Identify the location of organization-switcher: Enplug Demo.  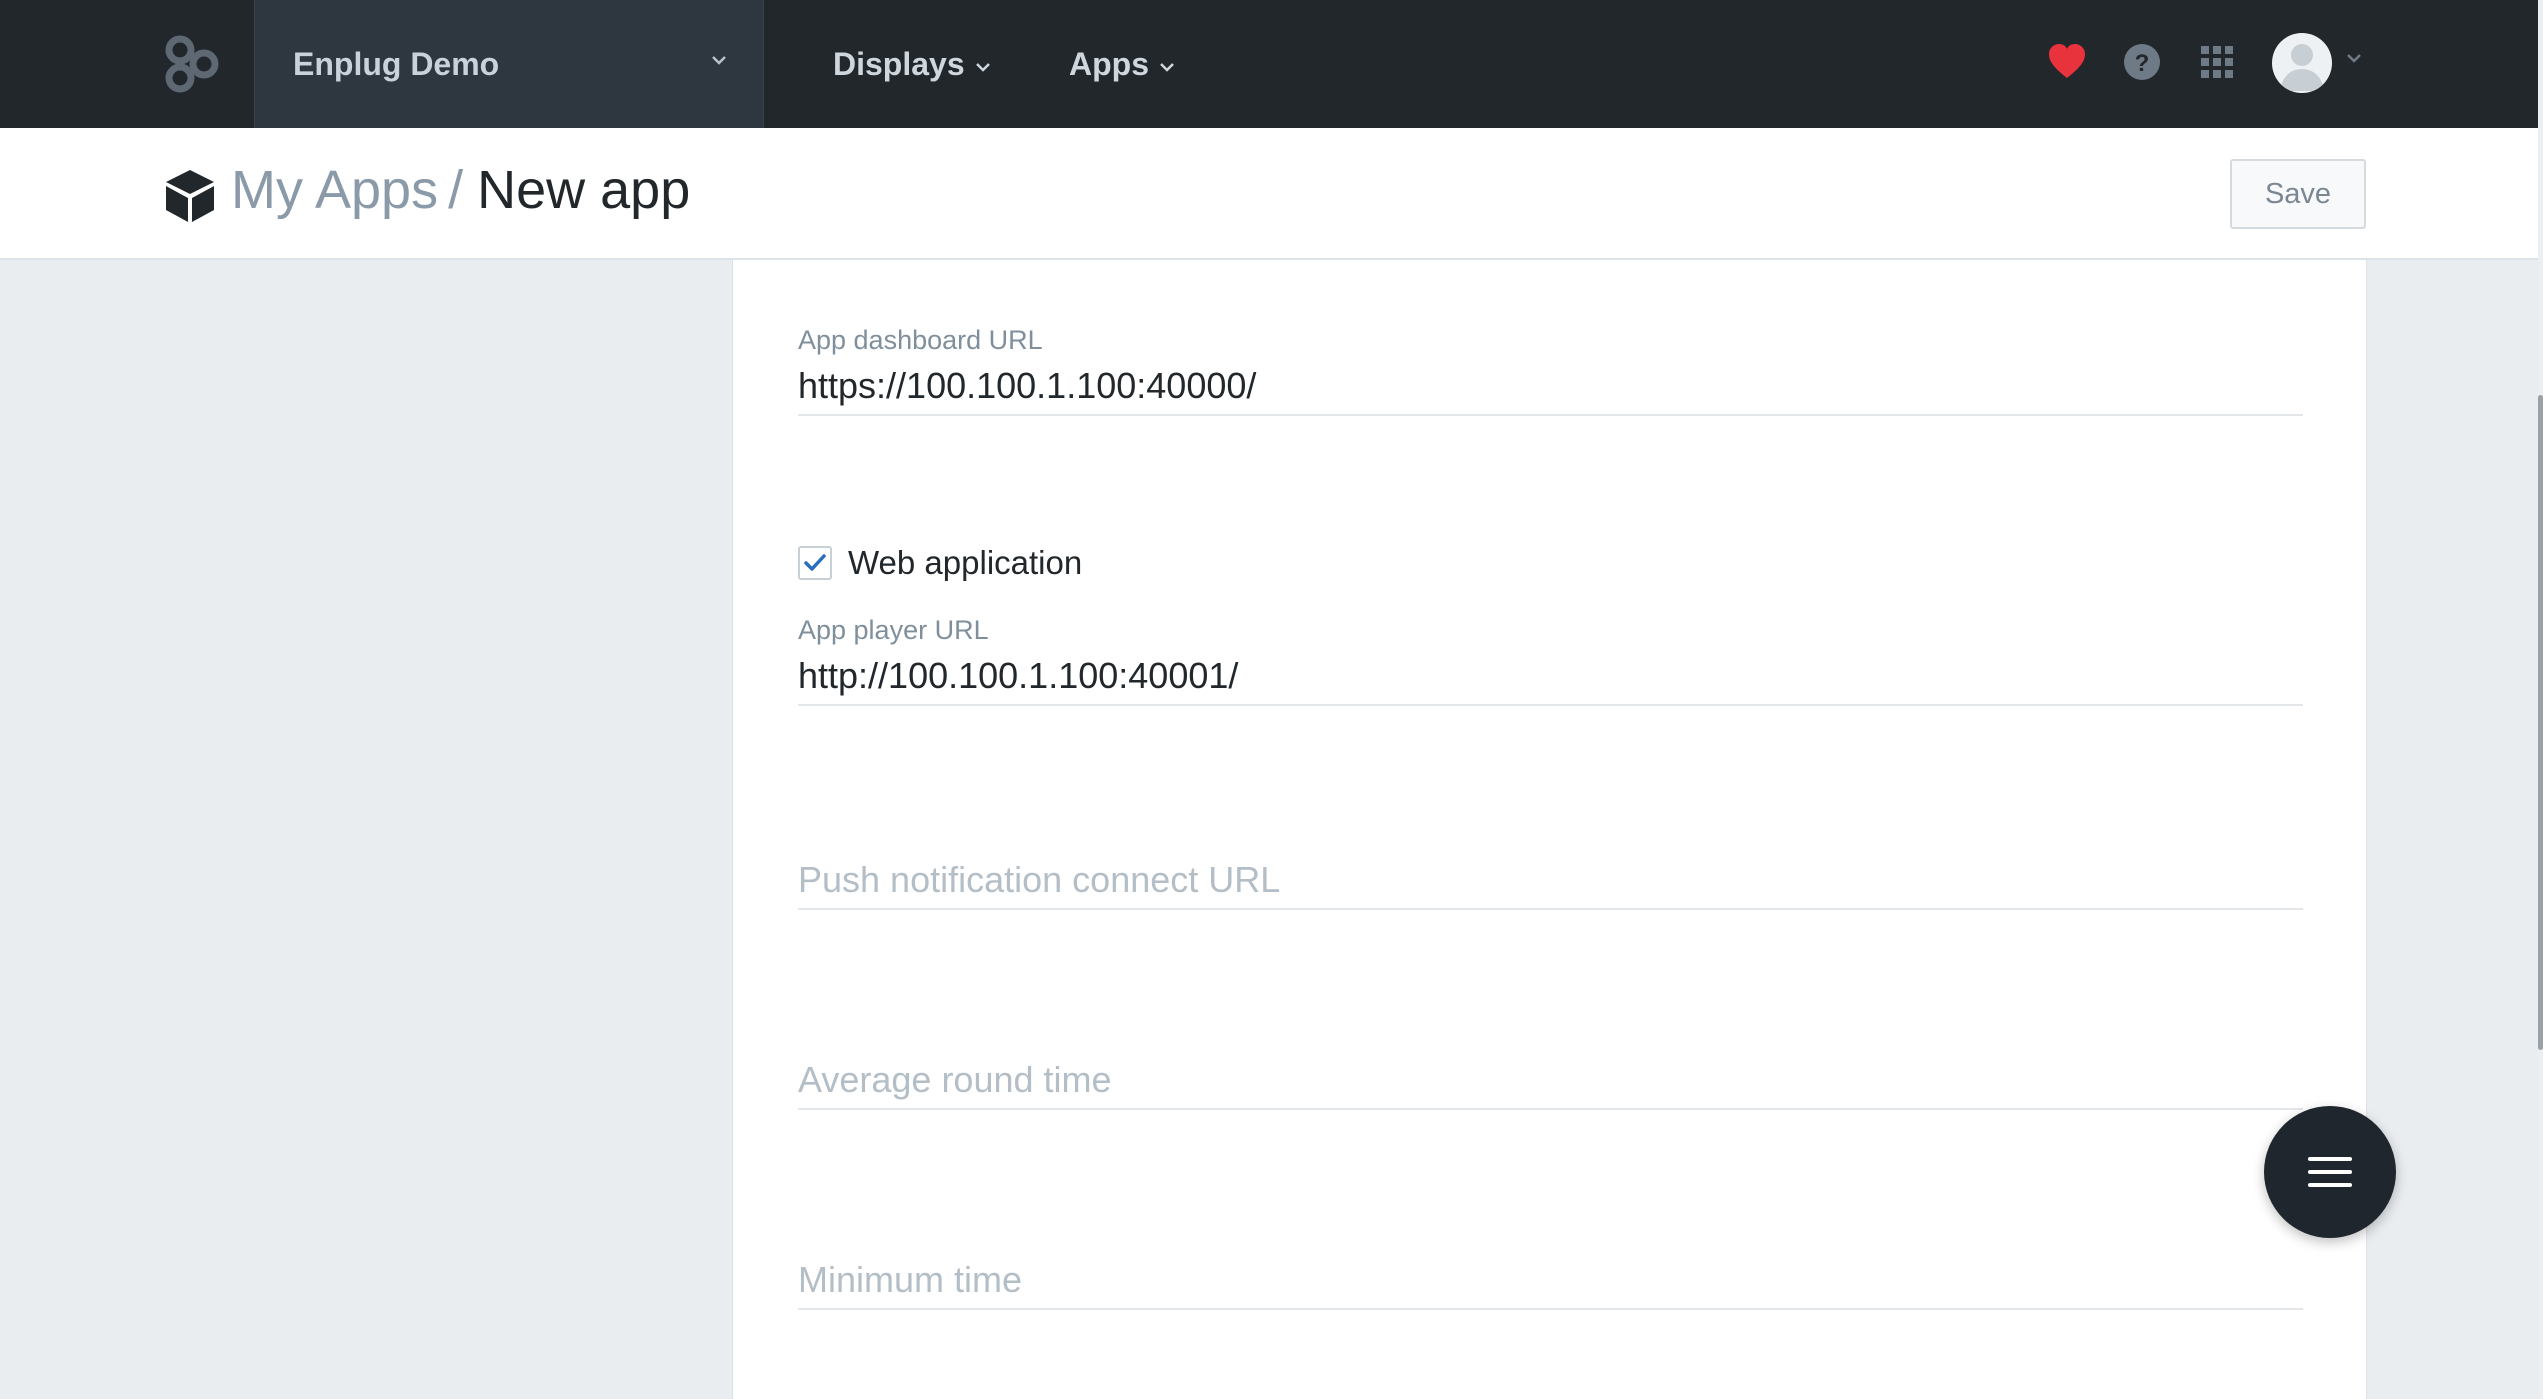
(509, 64).